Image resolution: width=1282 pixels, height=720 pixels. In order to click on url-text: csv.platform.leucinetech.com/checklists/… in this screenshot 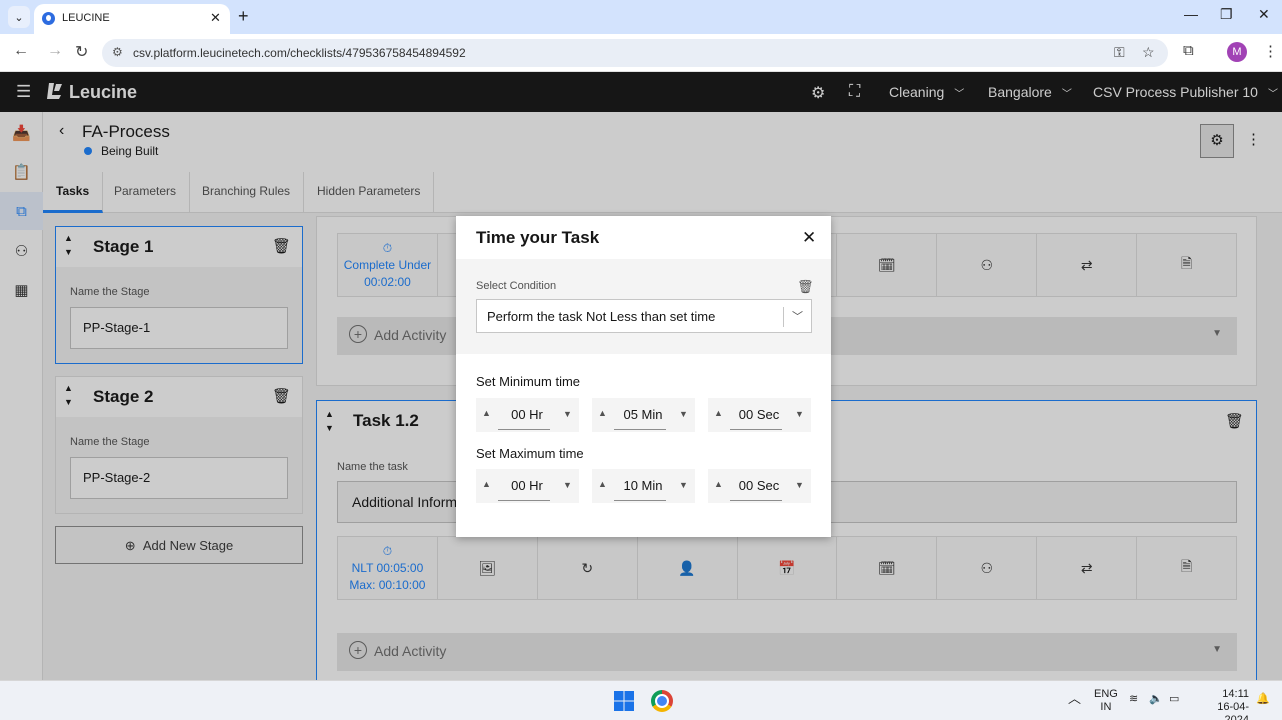, I will do `click(299, 53)`.